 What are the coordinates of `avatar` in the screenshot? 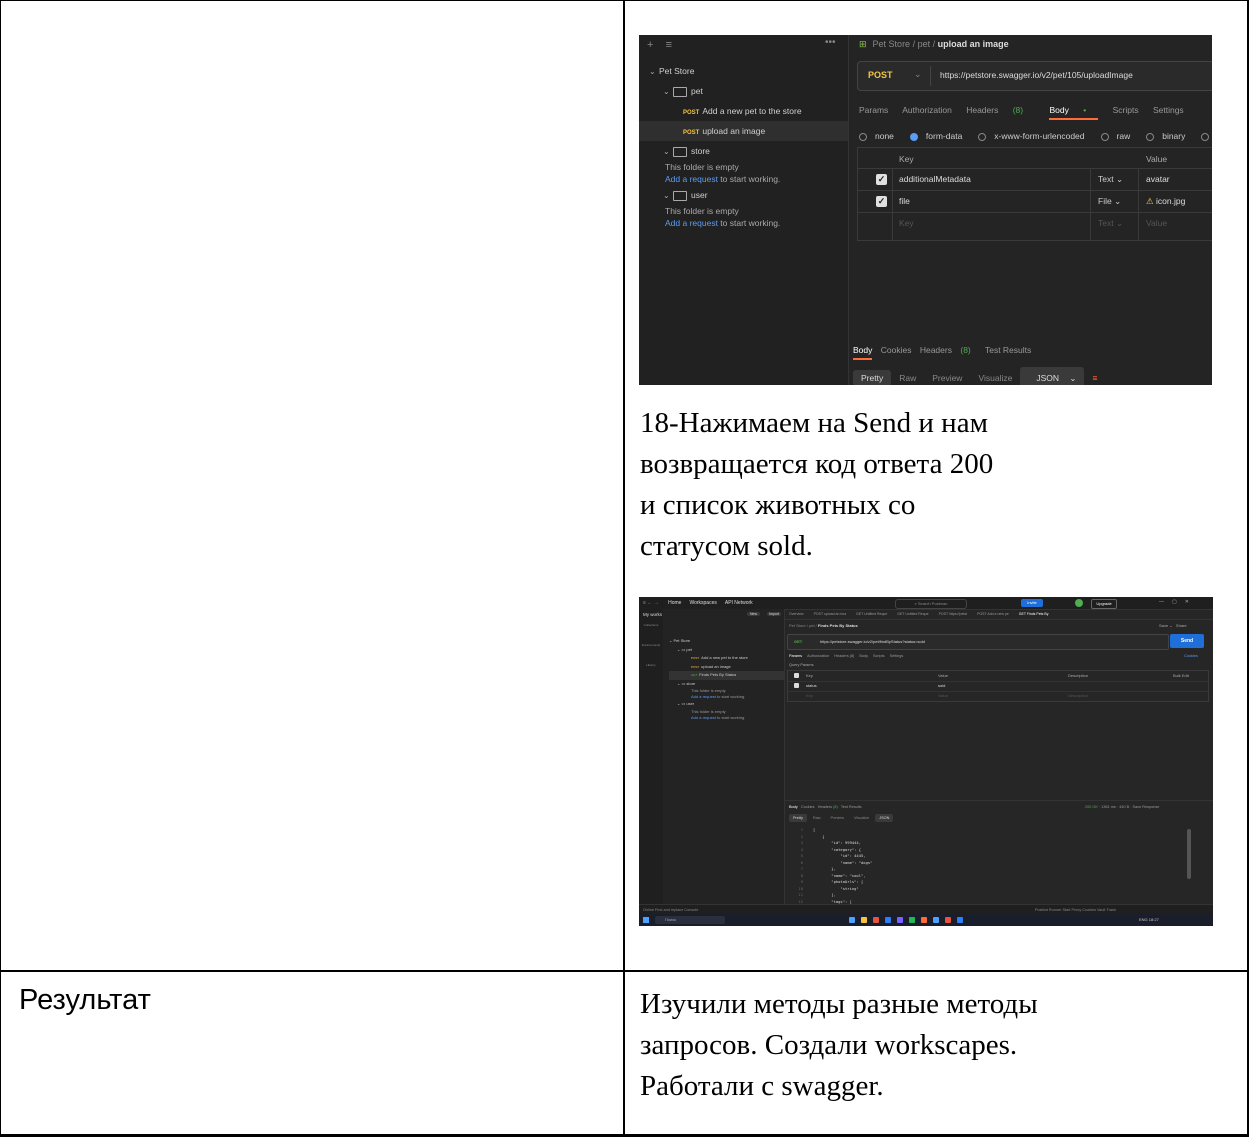 It's located at (1079, 603).